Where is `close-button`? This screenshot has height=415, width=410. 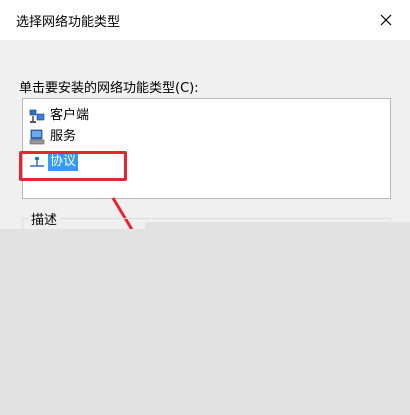 close-button is located at coordinates (386, 20).